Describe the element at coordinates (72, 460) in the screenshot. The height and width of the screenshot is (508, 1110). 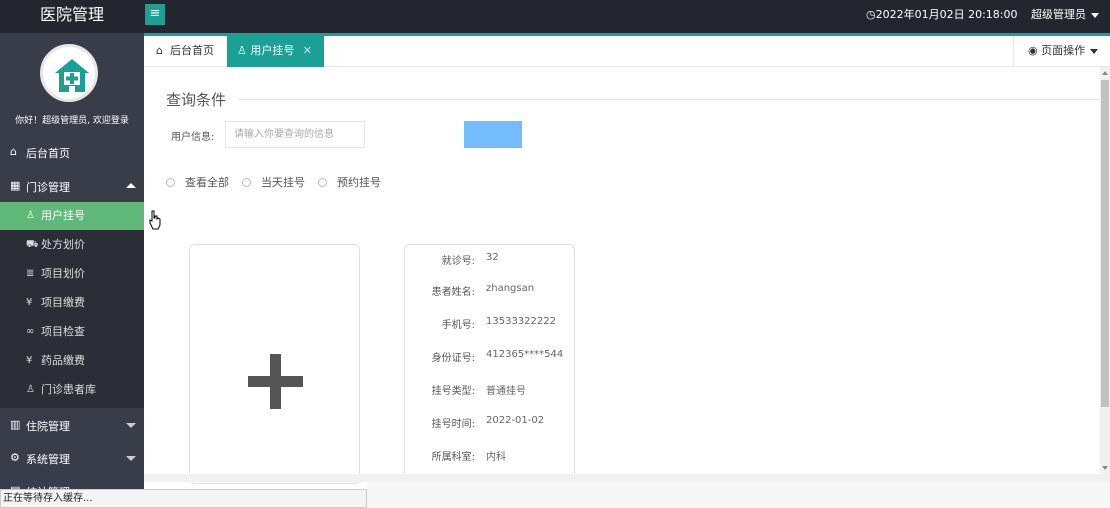
I see `sidebar-item-system: ⚙ 系统管理` at that location.